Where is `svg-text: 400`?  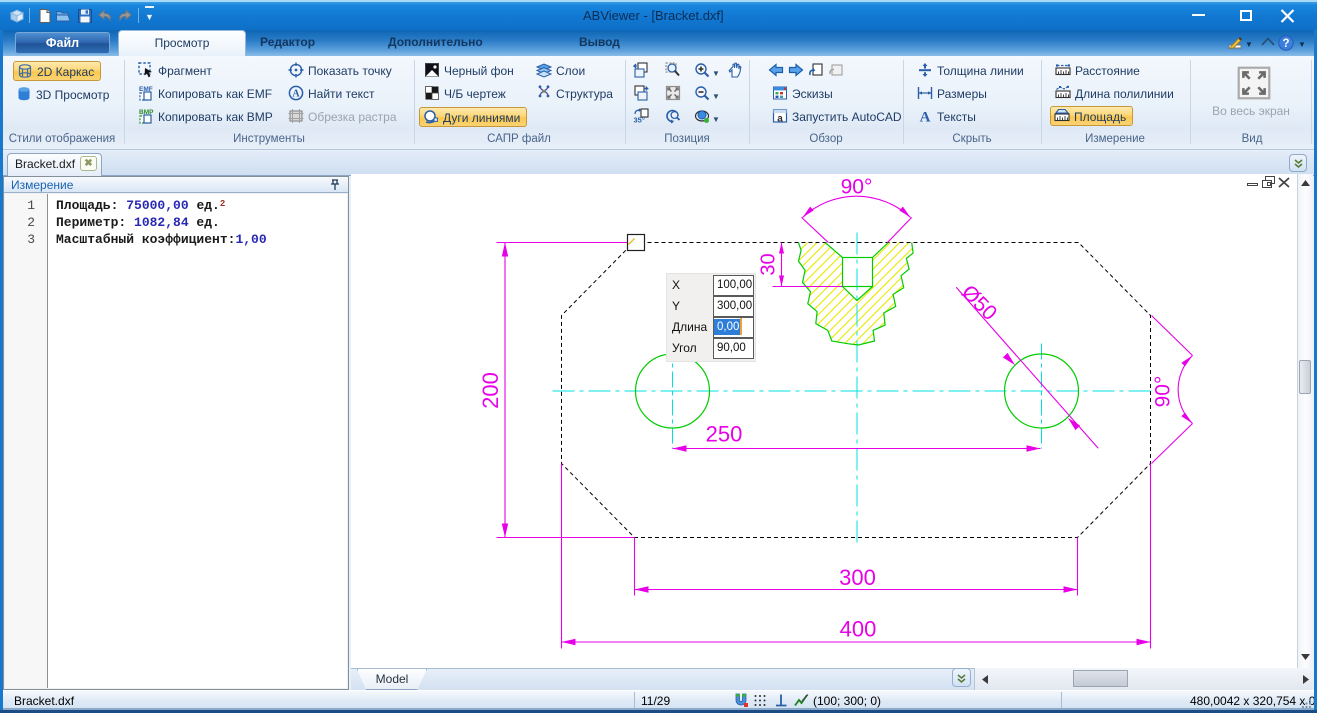 svg-text: 400 is located at coordinates (858, 629).